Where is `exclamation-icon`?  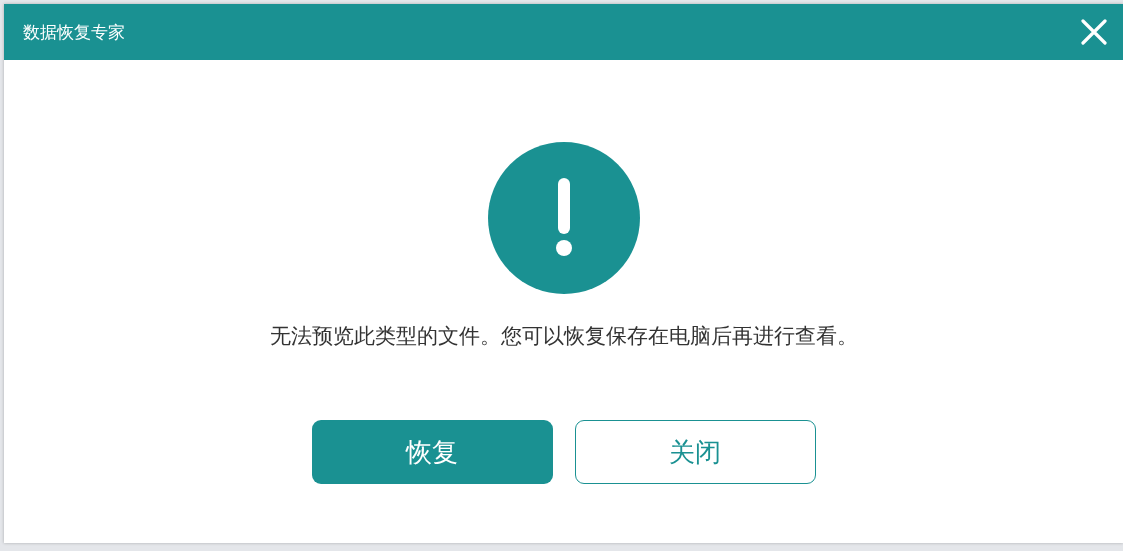
exclamation-icon is located at coordinates (563, 218).